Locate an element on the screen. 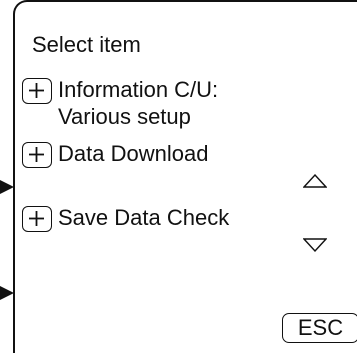 The width and height of the screenshot is (357, 353). triangle-down-icon is located at coordinates (315, 245).